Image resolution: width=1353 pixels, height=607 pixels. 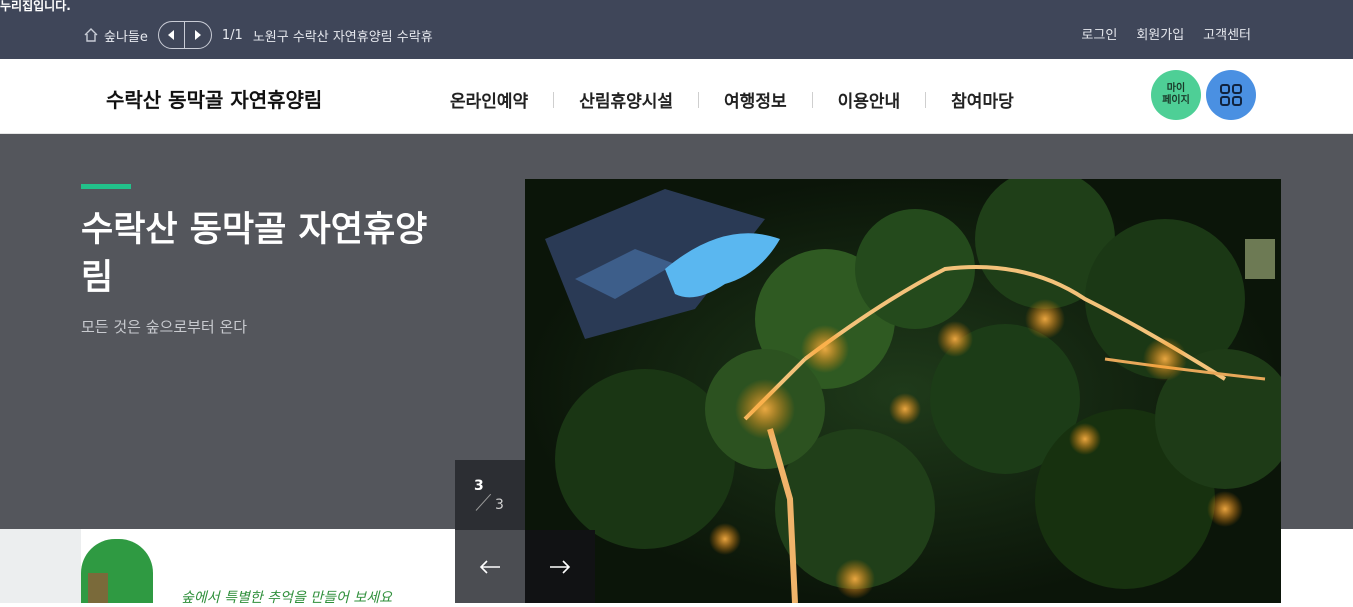 What do you see at coordinates (982, 99) in the screenshot?
I see `nav-community: 참여마당` at bounding box center [982, 99].